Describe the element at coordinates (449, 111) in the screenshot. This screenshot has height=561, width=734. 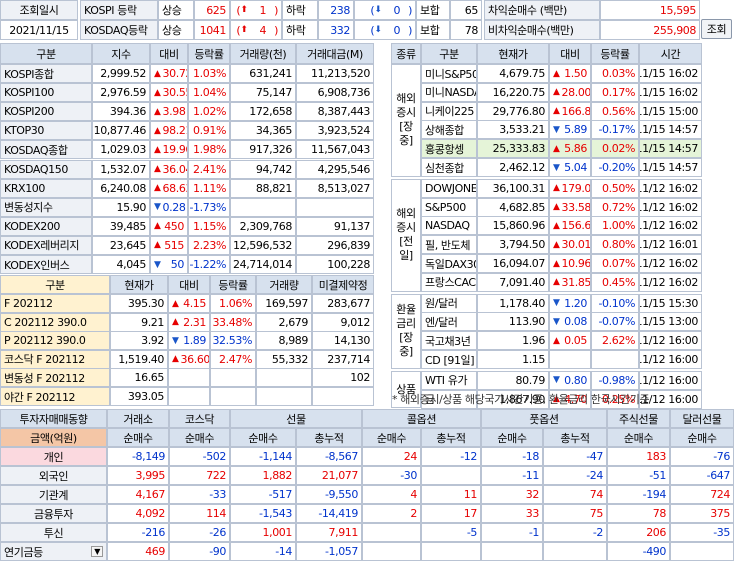
I see `world-item-name: 니케이225` at that location.